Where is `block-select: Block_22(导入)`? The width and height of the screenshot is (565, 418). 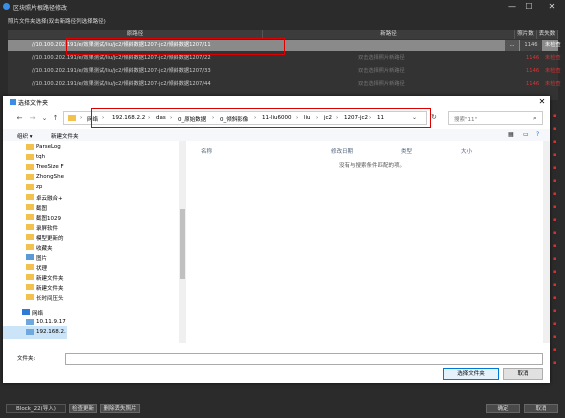 block-select: Block_22(导入) is located at coordinates (36, 408).